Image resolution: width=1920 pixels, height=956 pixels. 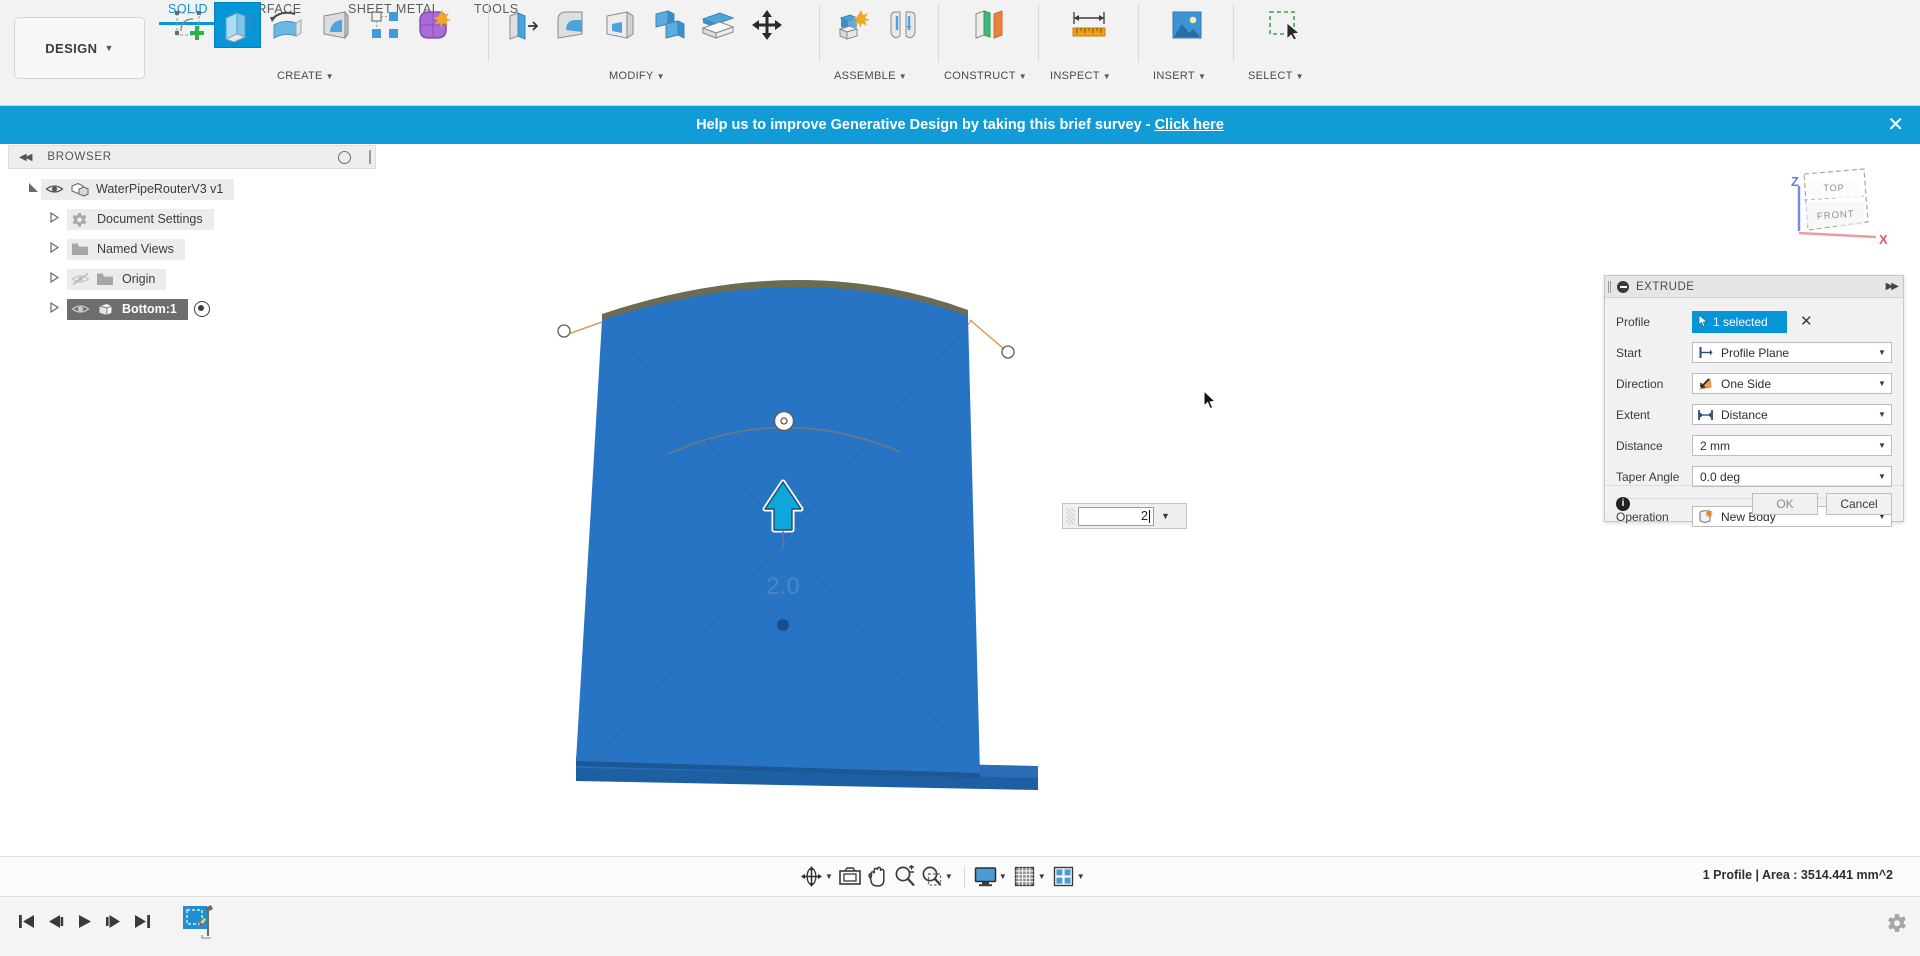 What do you see at coordinates (570, 25) in the screenshot?
I see `fillet-icon` at bounding box center [570, 25].